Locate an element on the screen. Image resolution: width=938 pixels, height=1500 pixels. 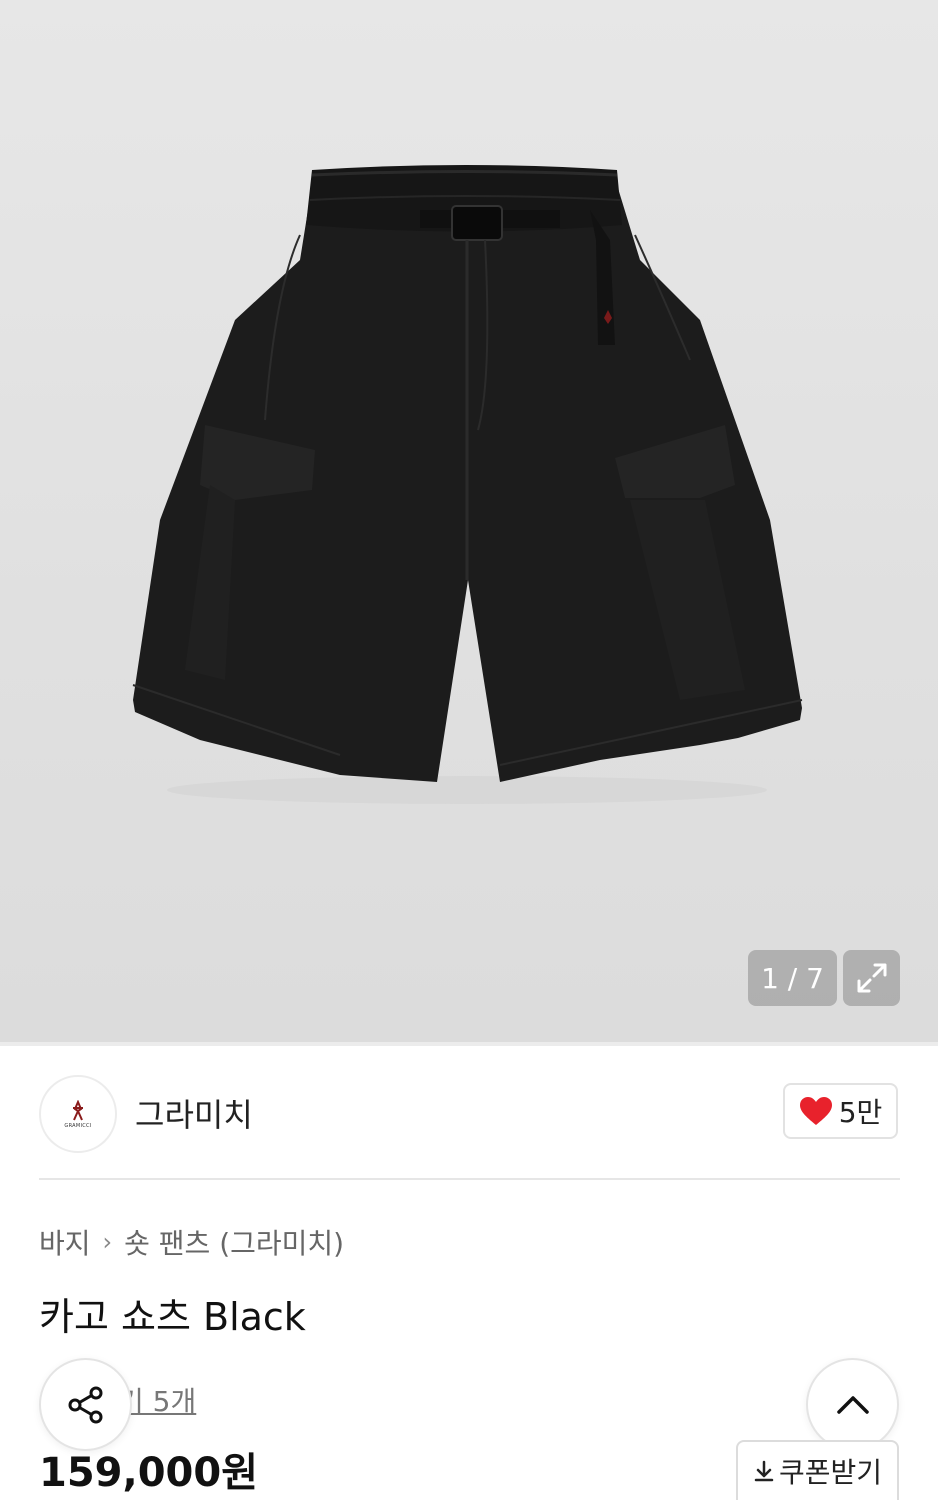
image-counter-text: 1 / 7 is located at coordinates (792, 978).